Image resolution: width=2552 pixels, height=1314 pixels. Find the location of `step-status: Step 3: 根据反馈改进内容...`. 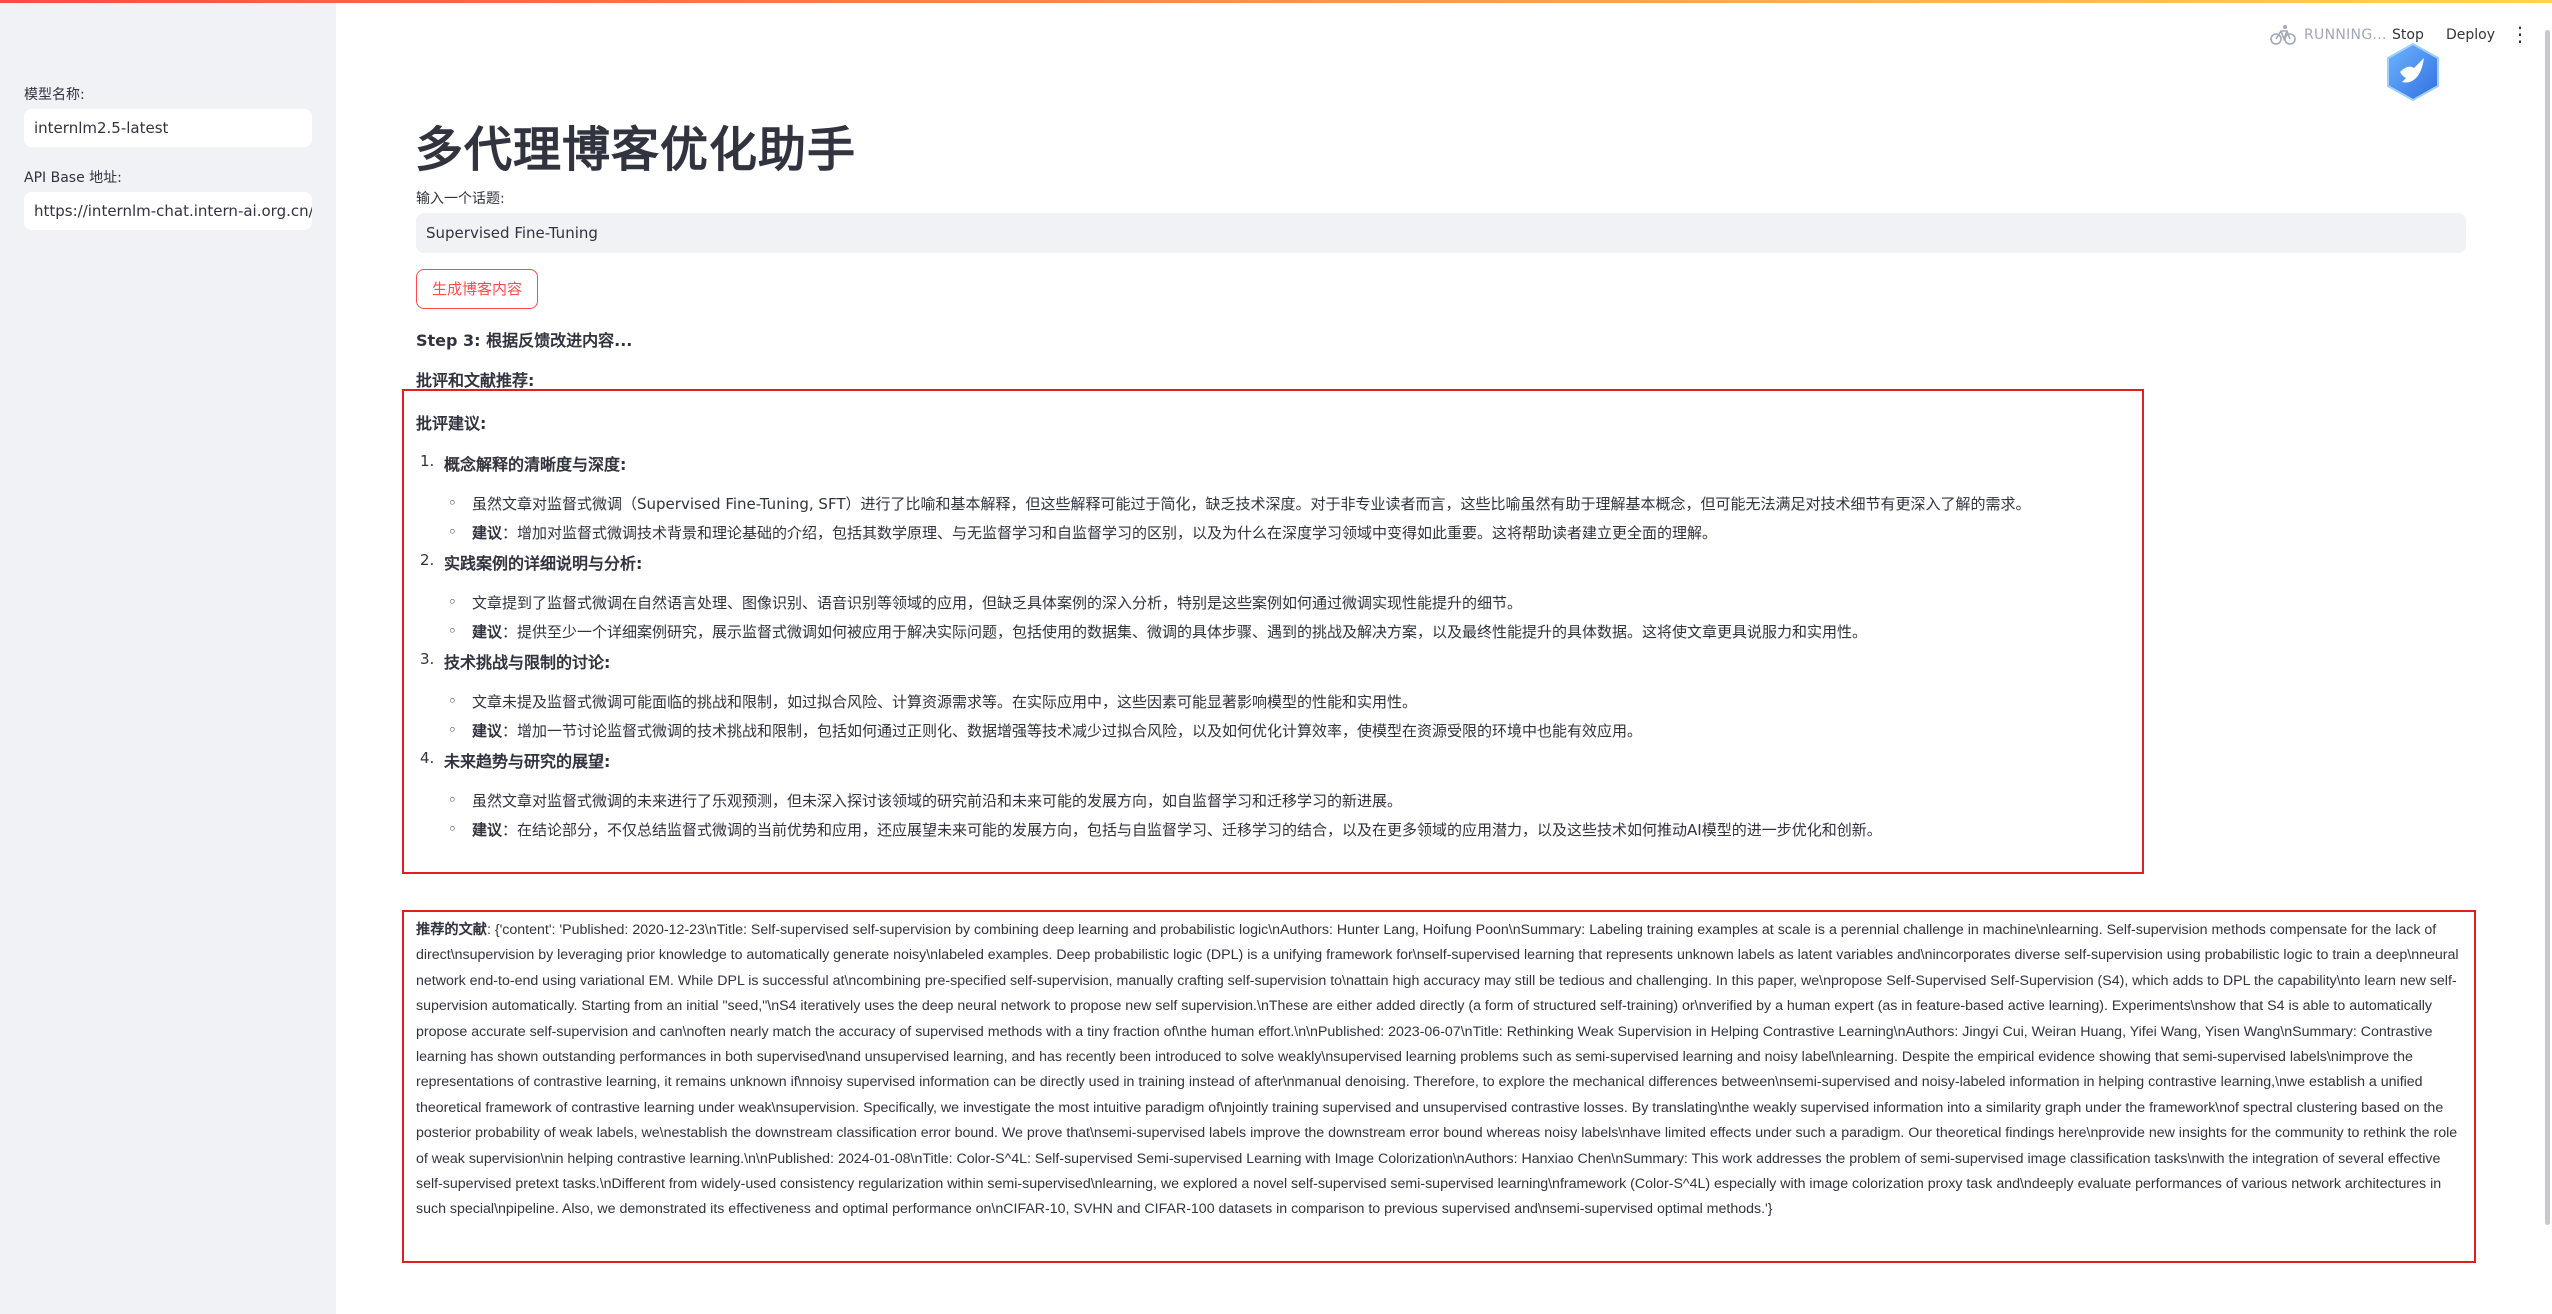

step-status: Step 3: 根据反馈改进内容... is located at coordinates (524, 340).